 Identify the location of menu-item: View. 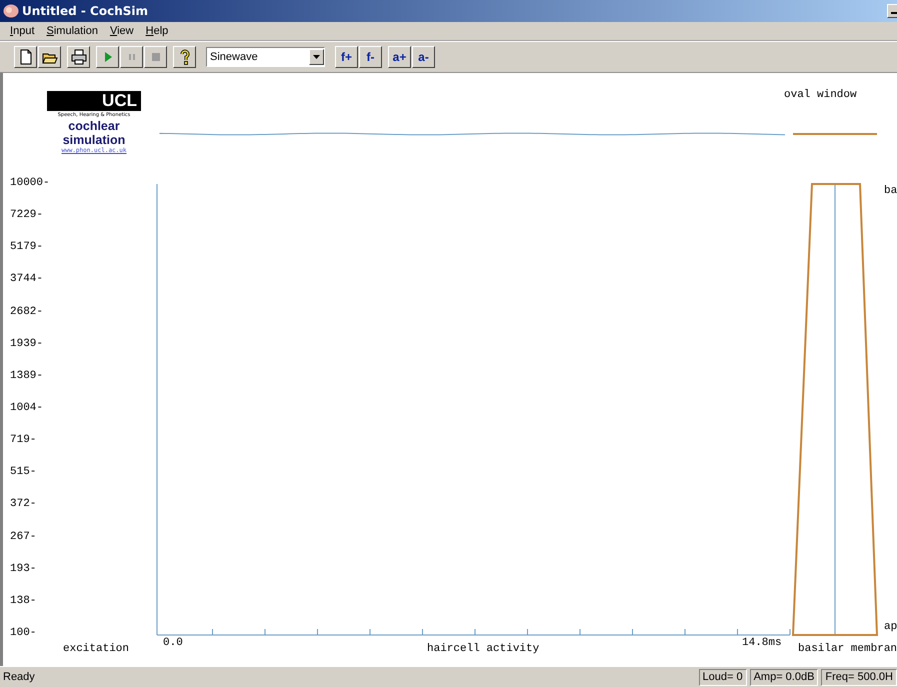
(122, 31).